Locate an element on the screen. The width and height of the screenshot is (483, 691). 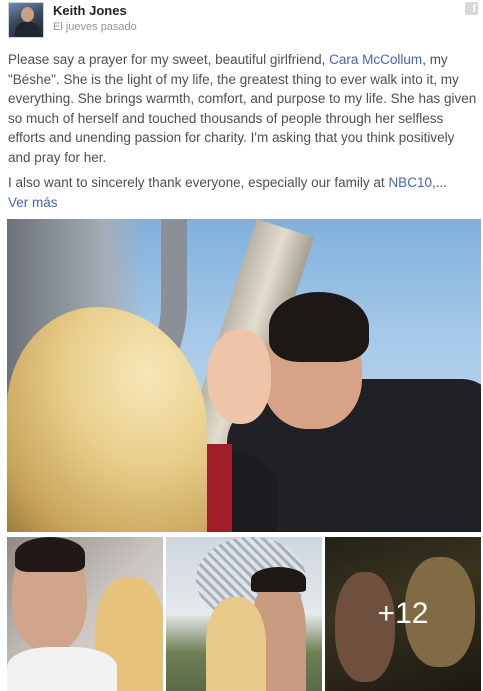
avatar is located at coordinates (26, 20).